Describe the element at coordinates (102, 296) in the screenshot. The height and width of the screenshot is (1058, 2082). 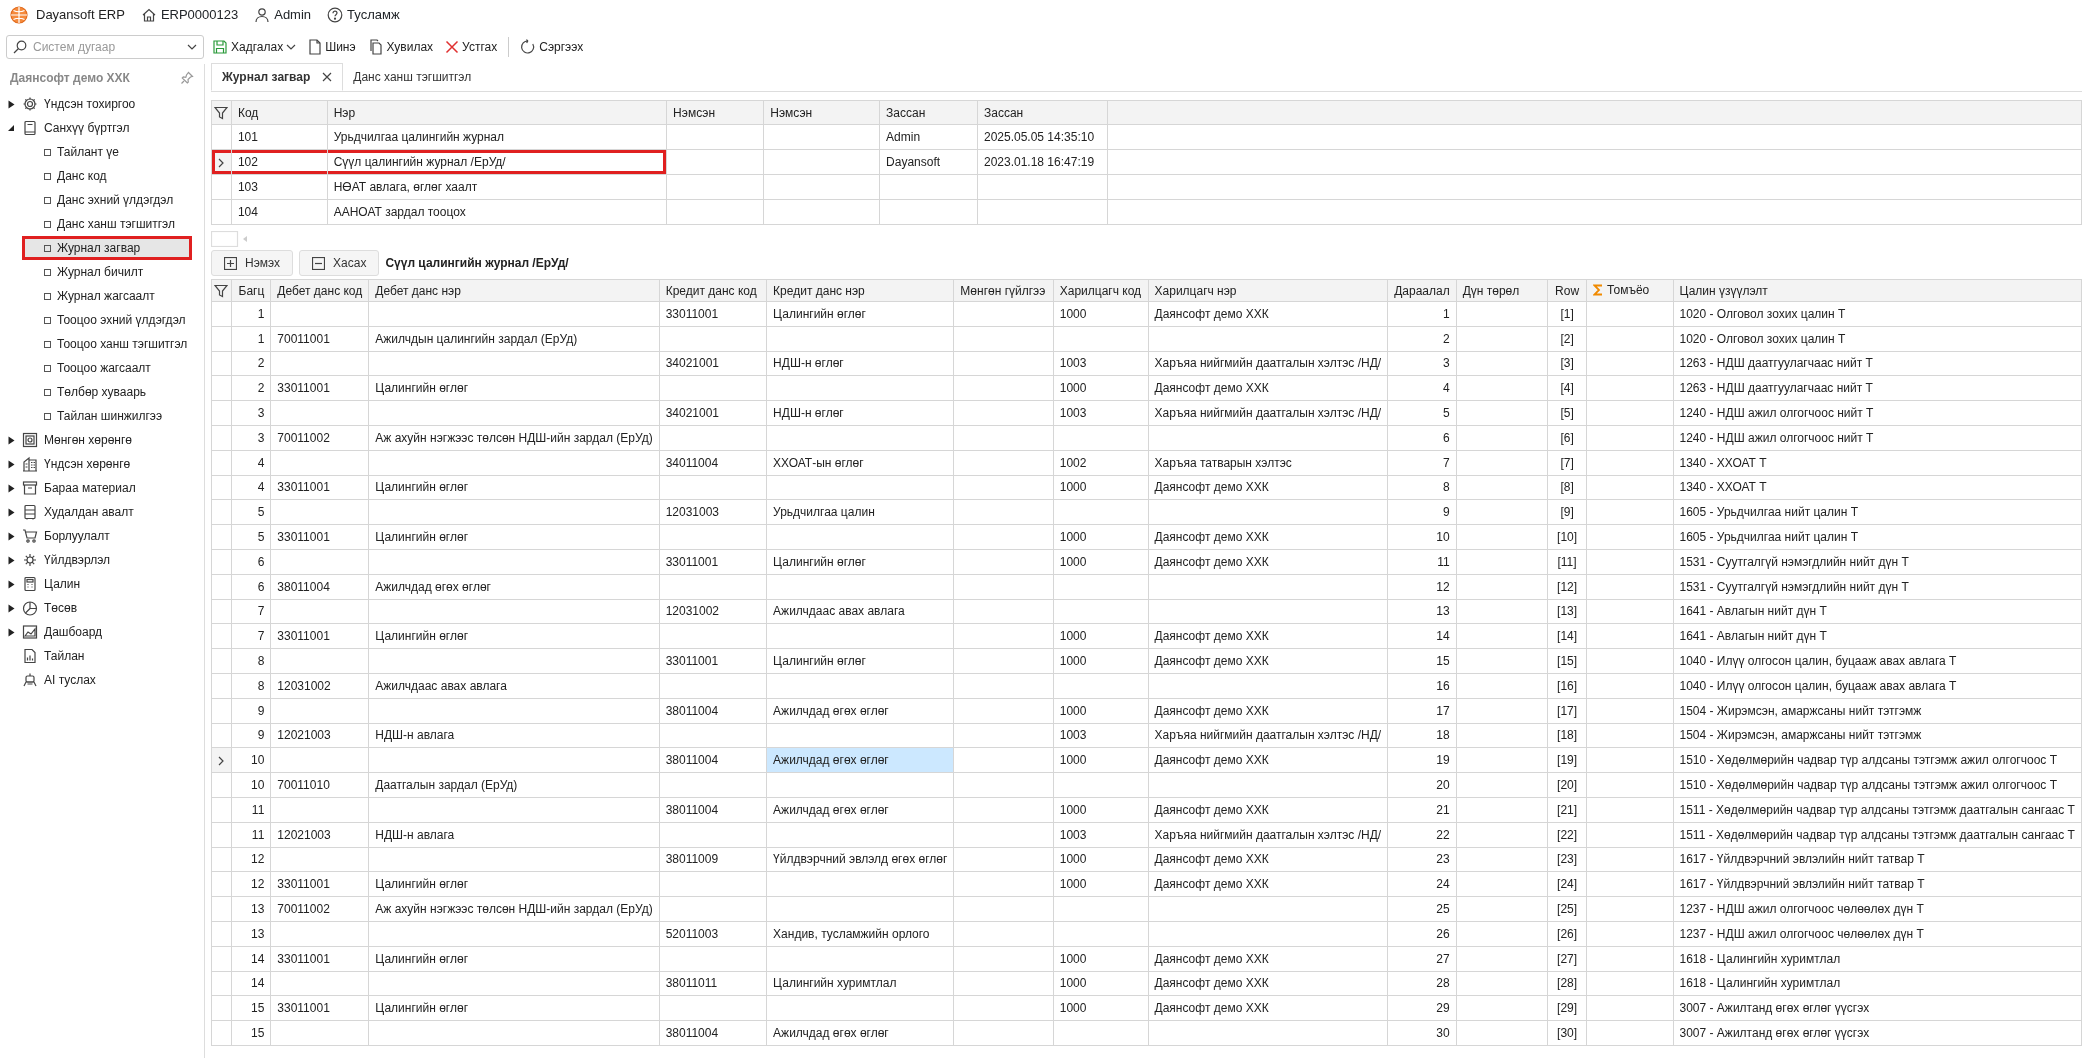
I see `sidebar-item: Журнал жагсаалт` at that location.